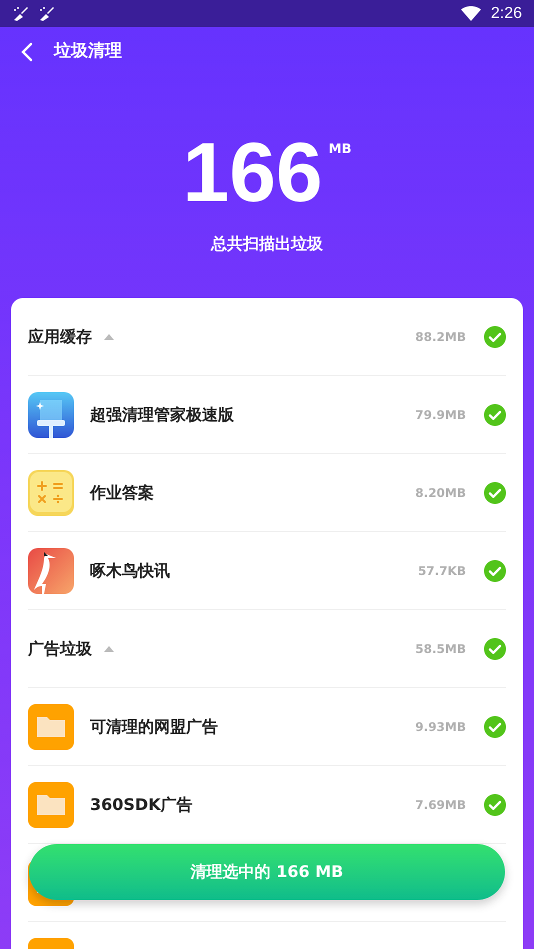  Describe the element at coordinates (442, 571) in the screenshot. I see `item-size: 57.7KB` at that location.